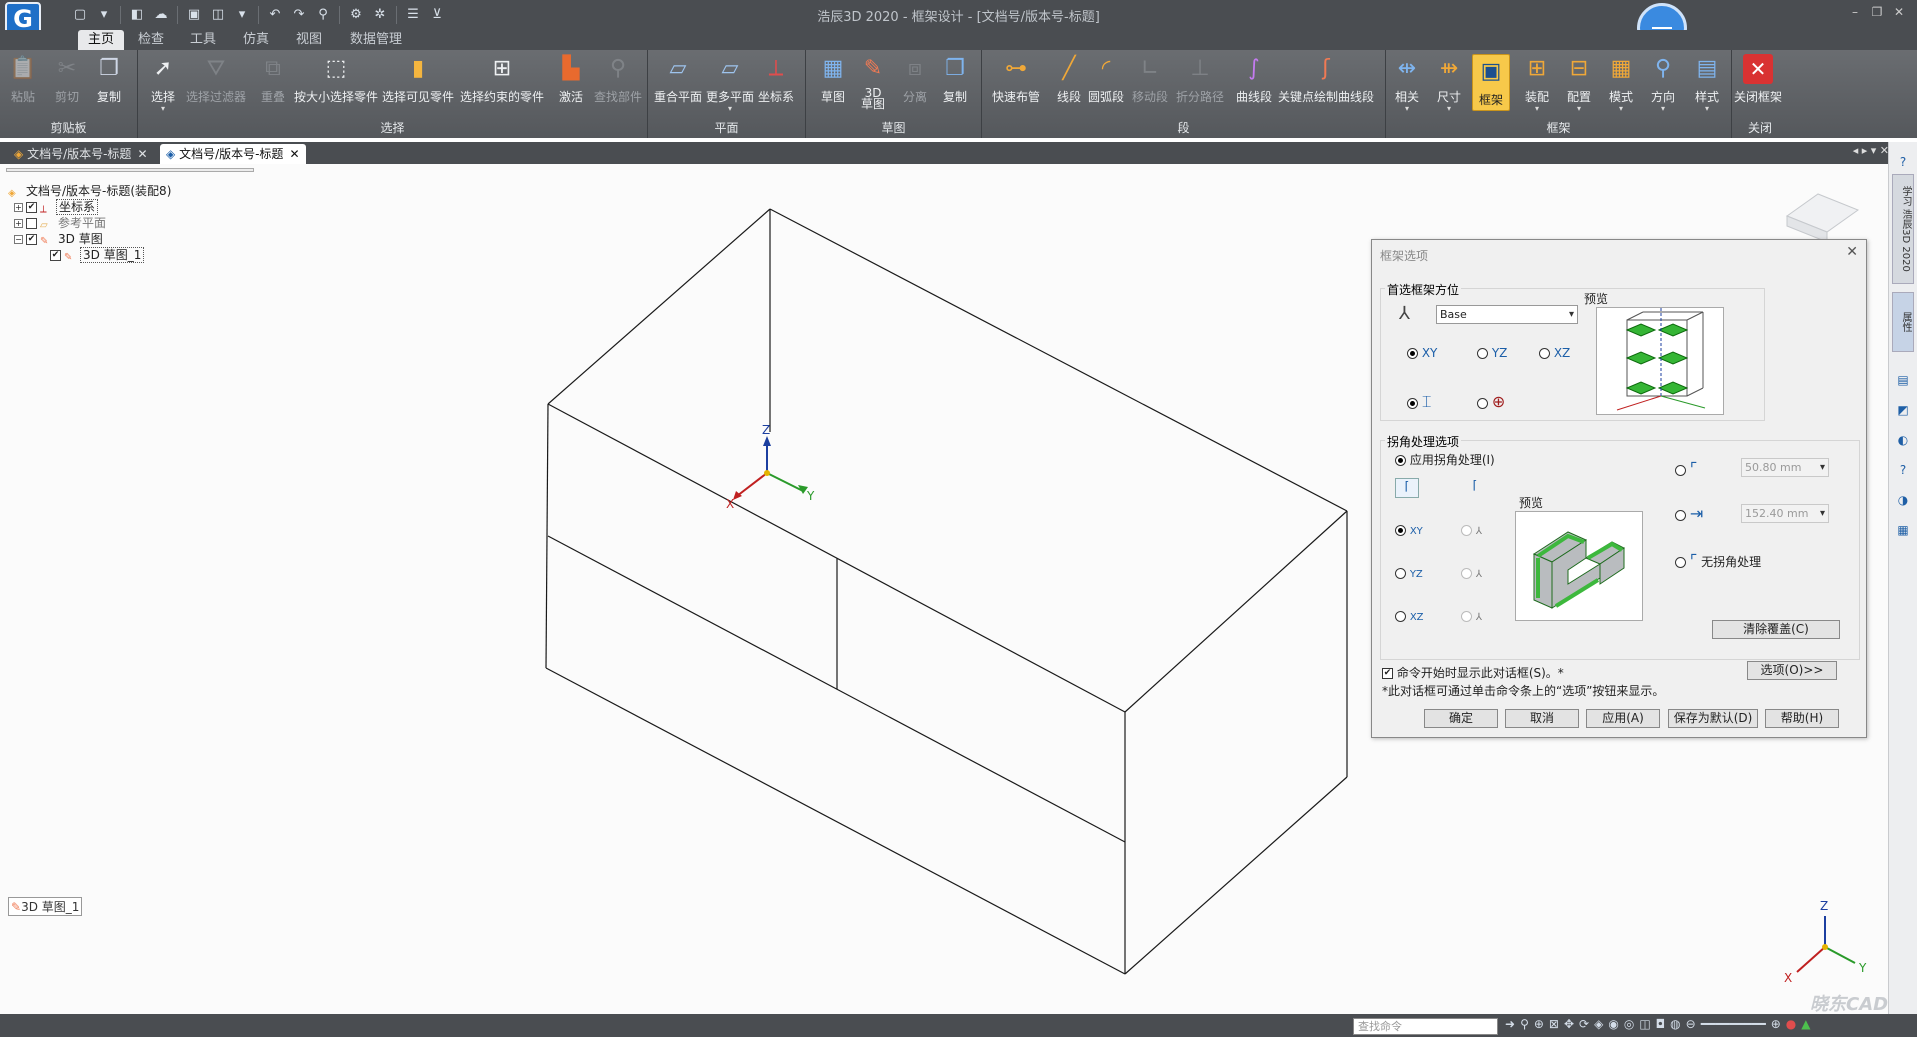  Describe the element at coordinates (1855, 12) in the screenshot. I see `minimize-icon: –` at that location.